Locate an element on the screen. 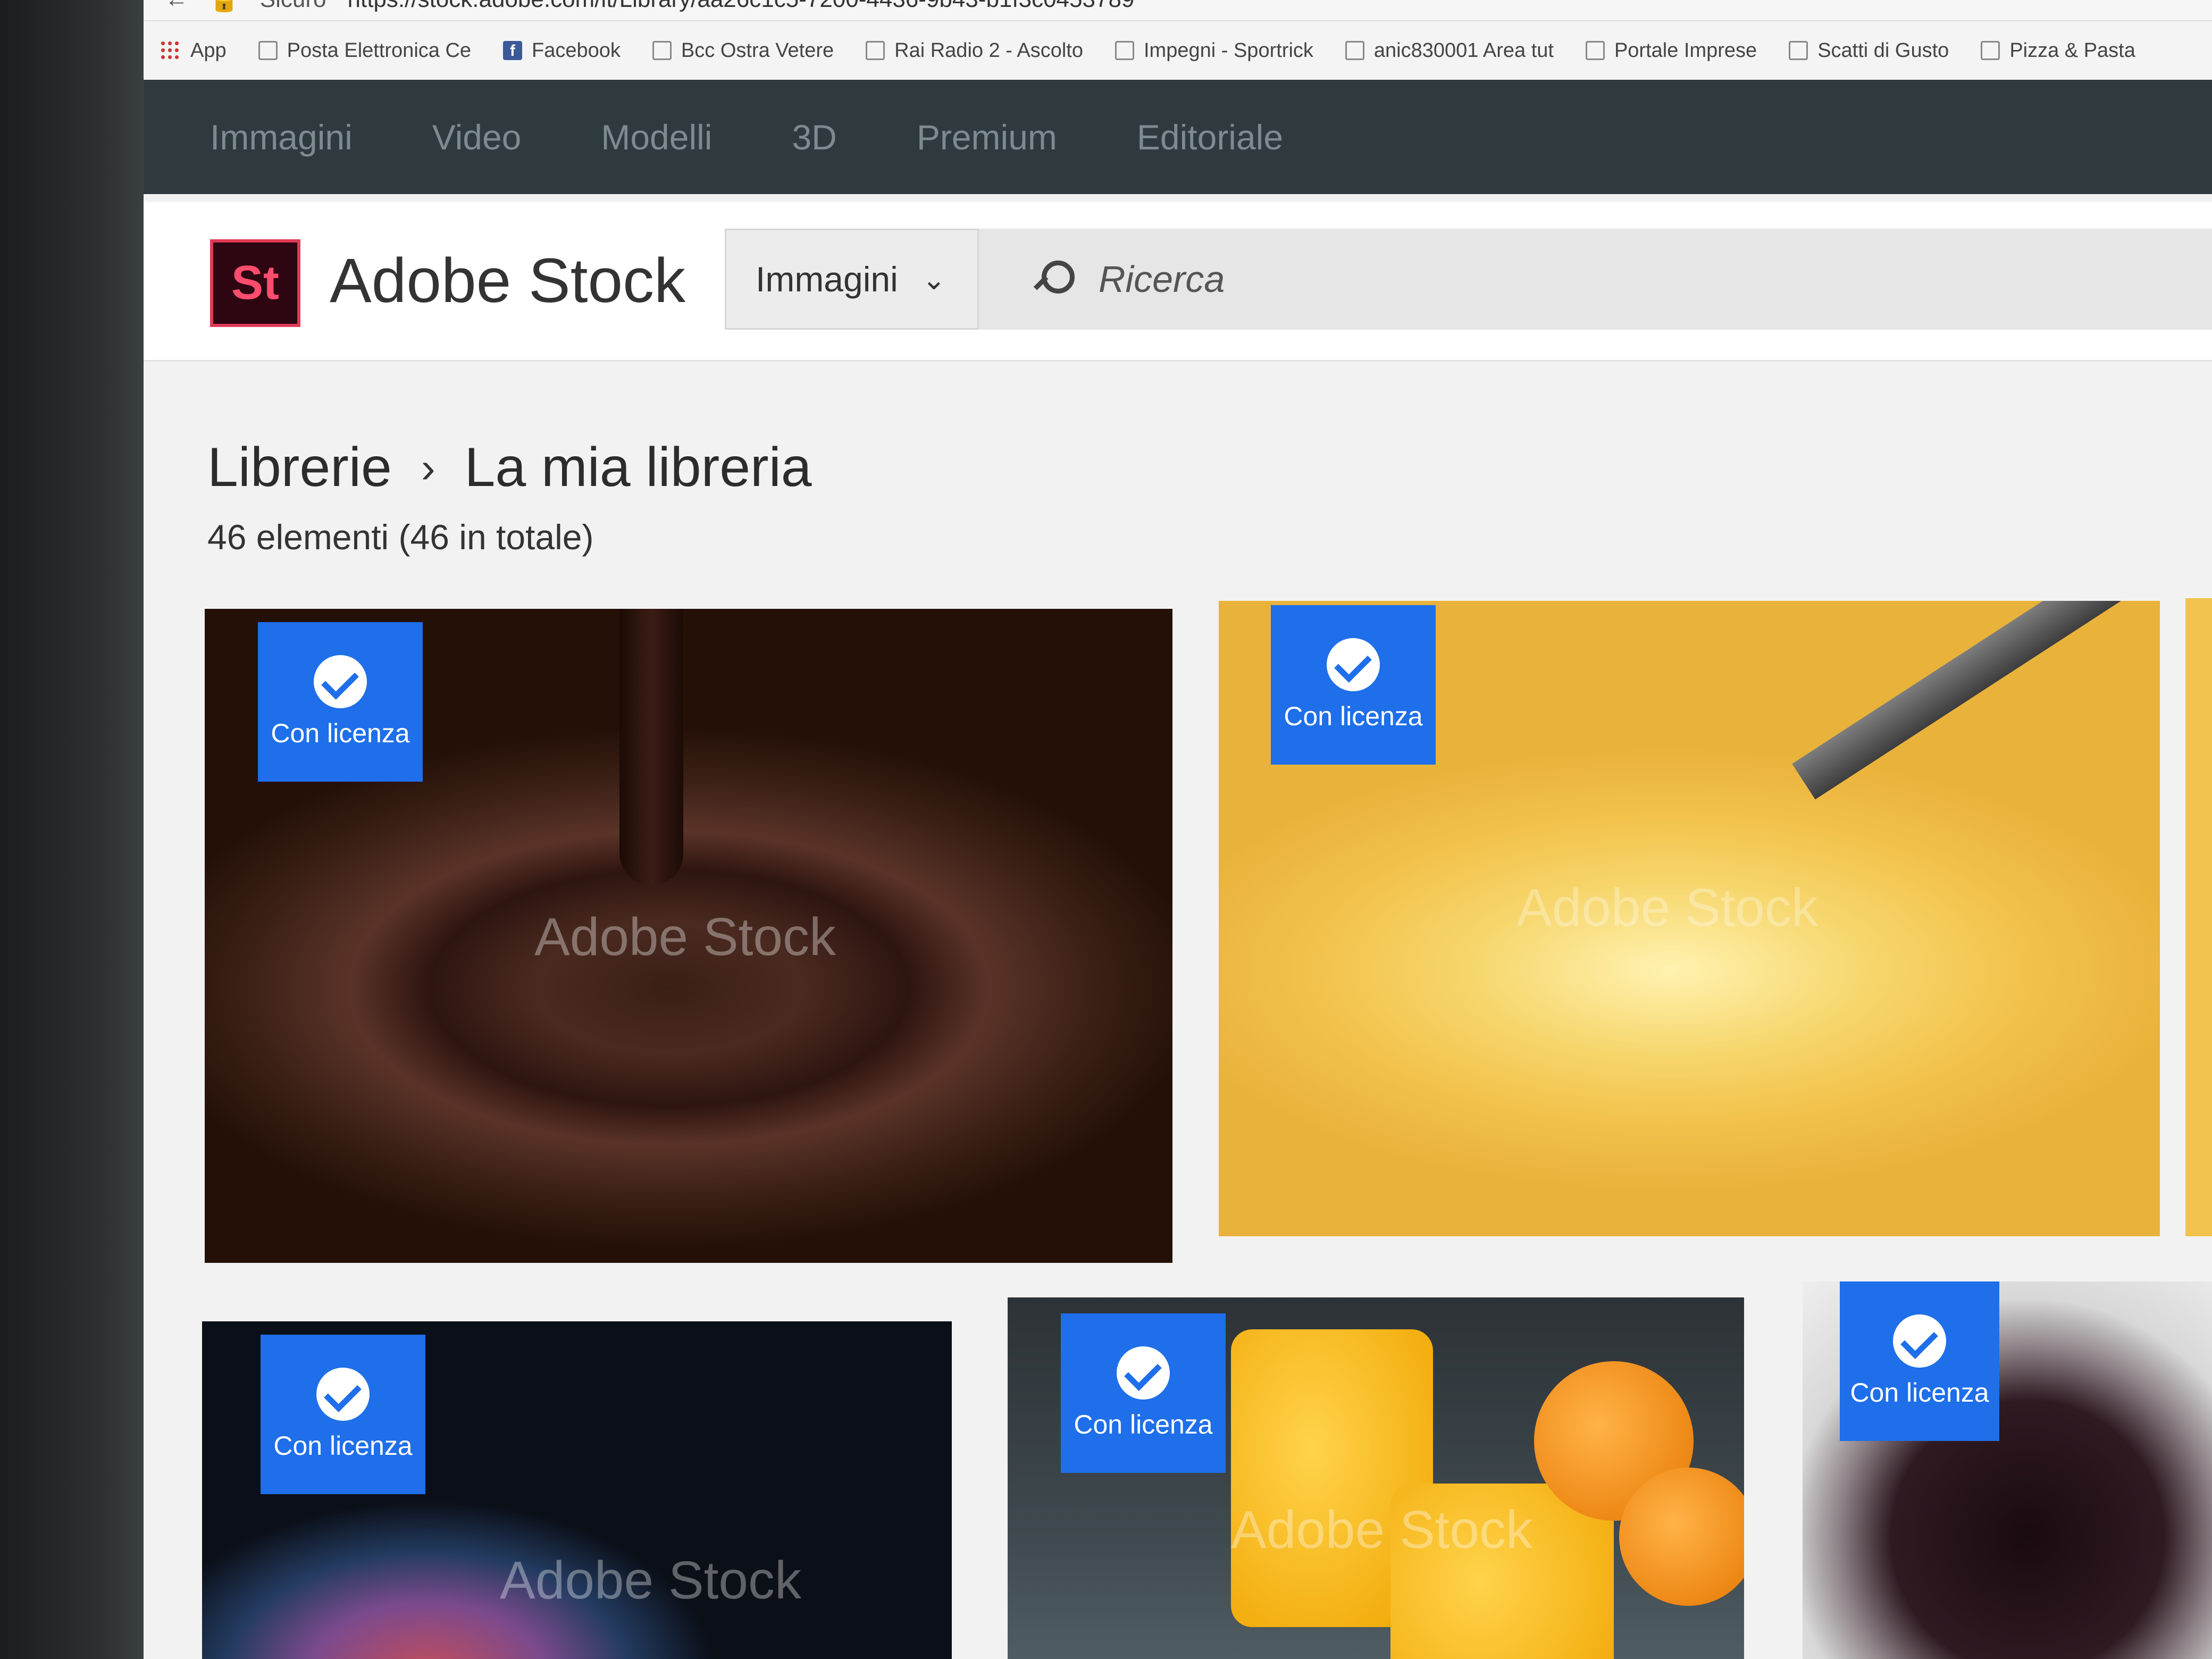  library-item-dark-jar: Con licenza is located at coordinates (2007, 1470).